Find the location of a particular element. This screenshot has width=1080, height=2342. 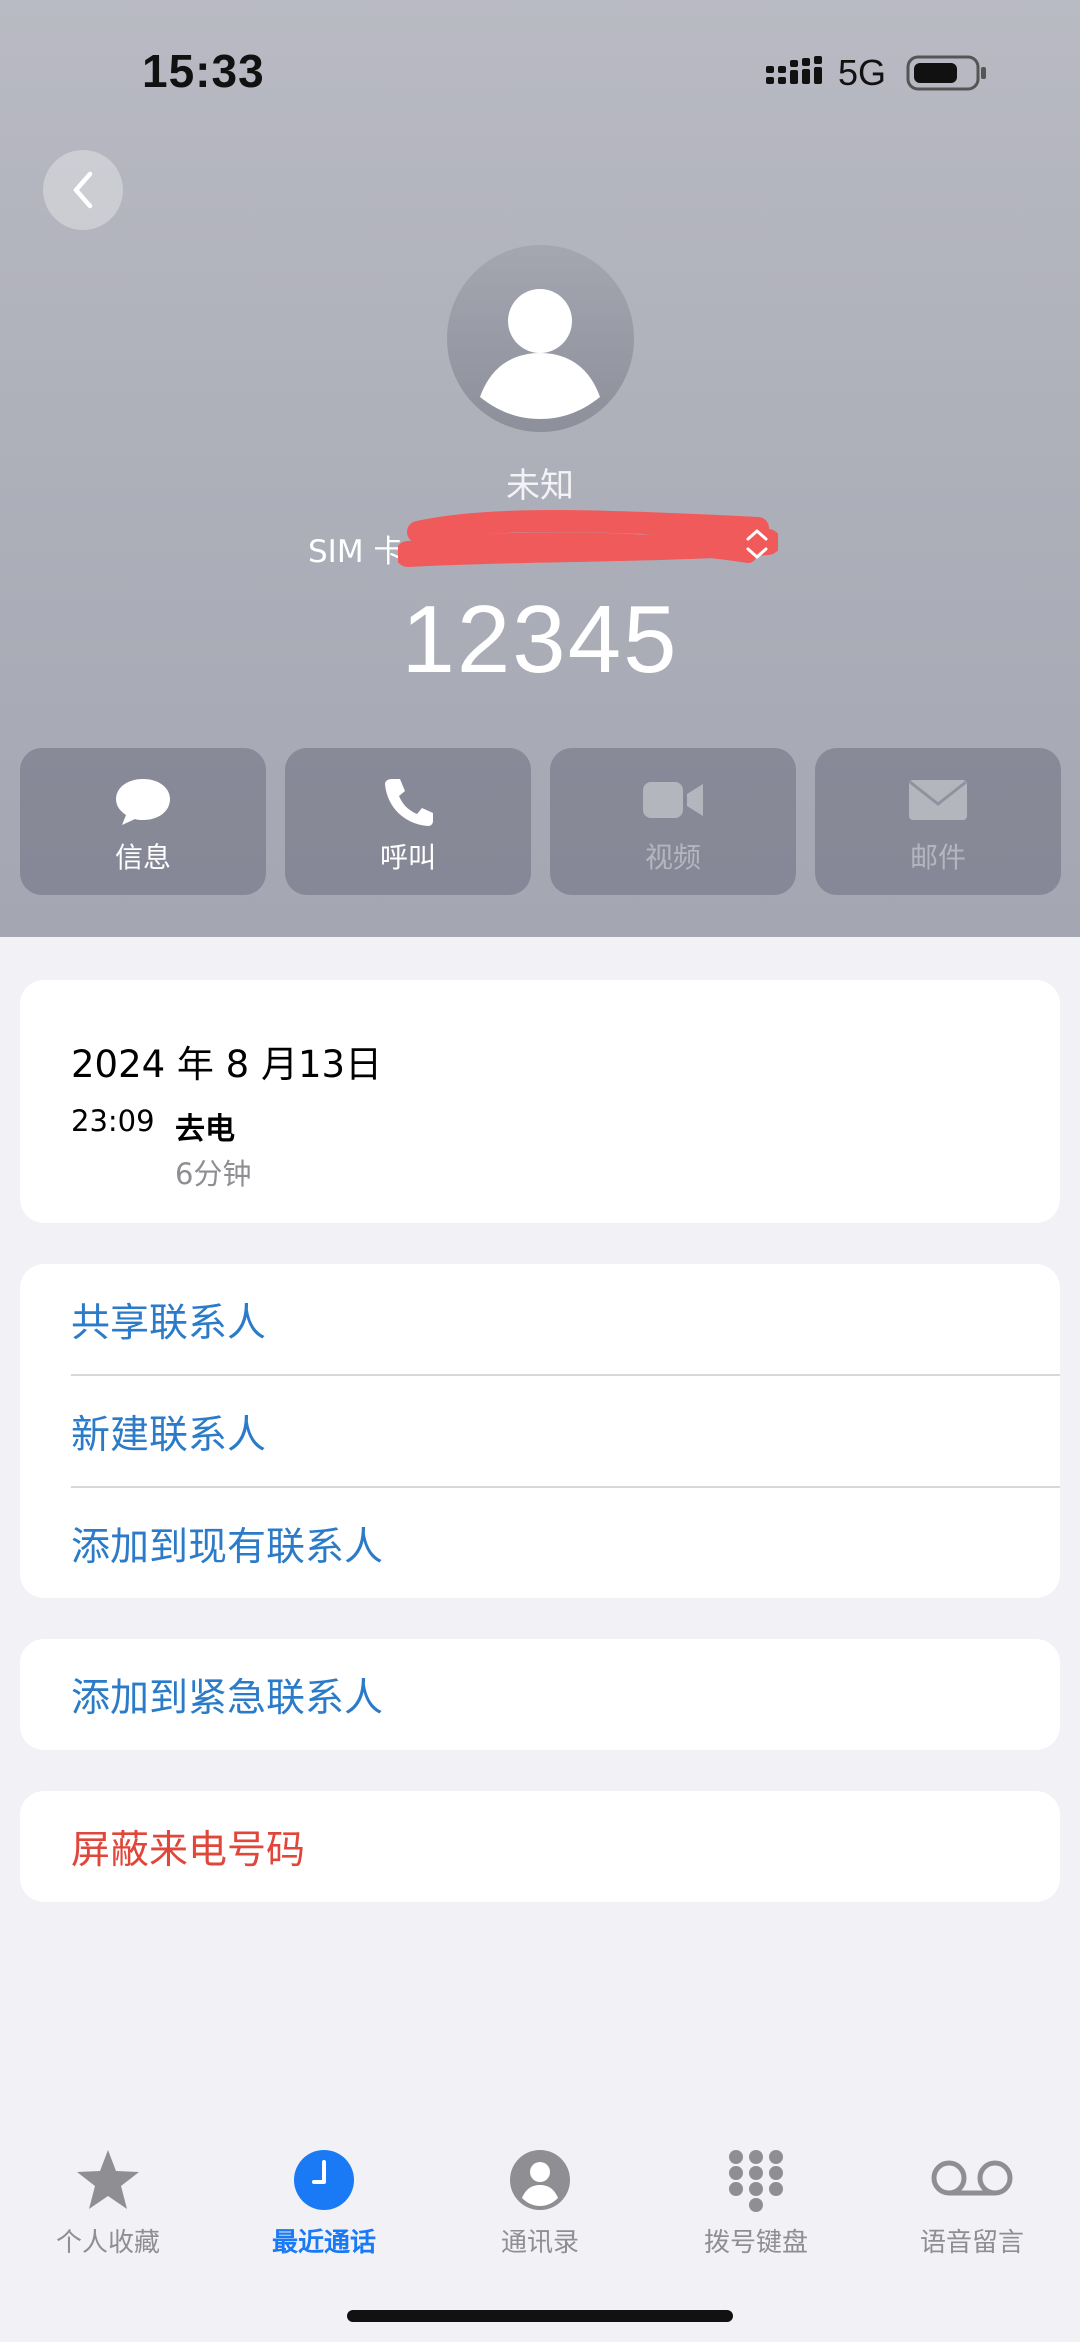

person-circle-icon is located at coordinates (540, 2180).